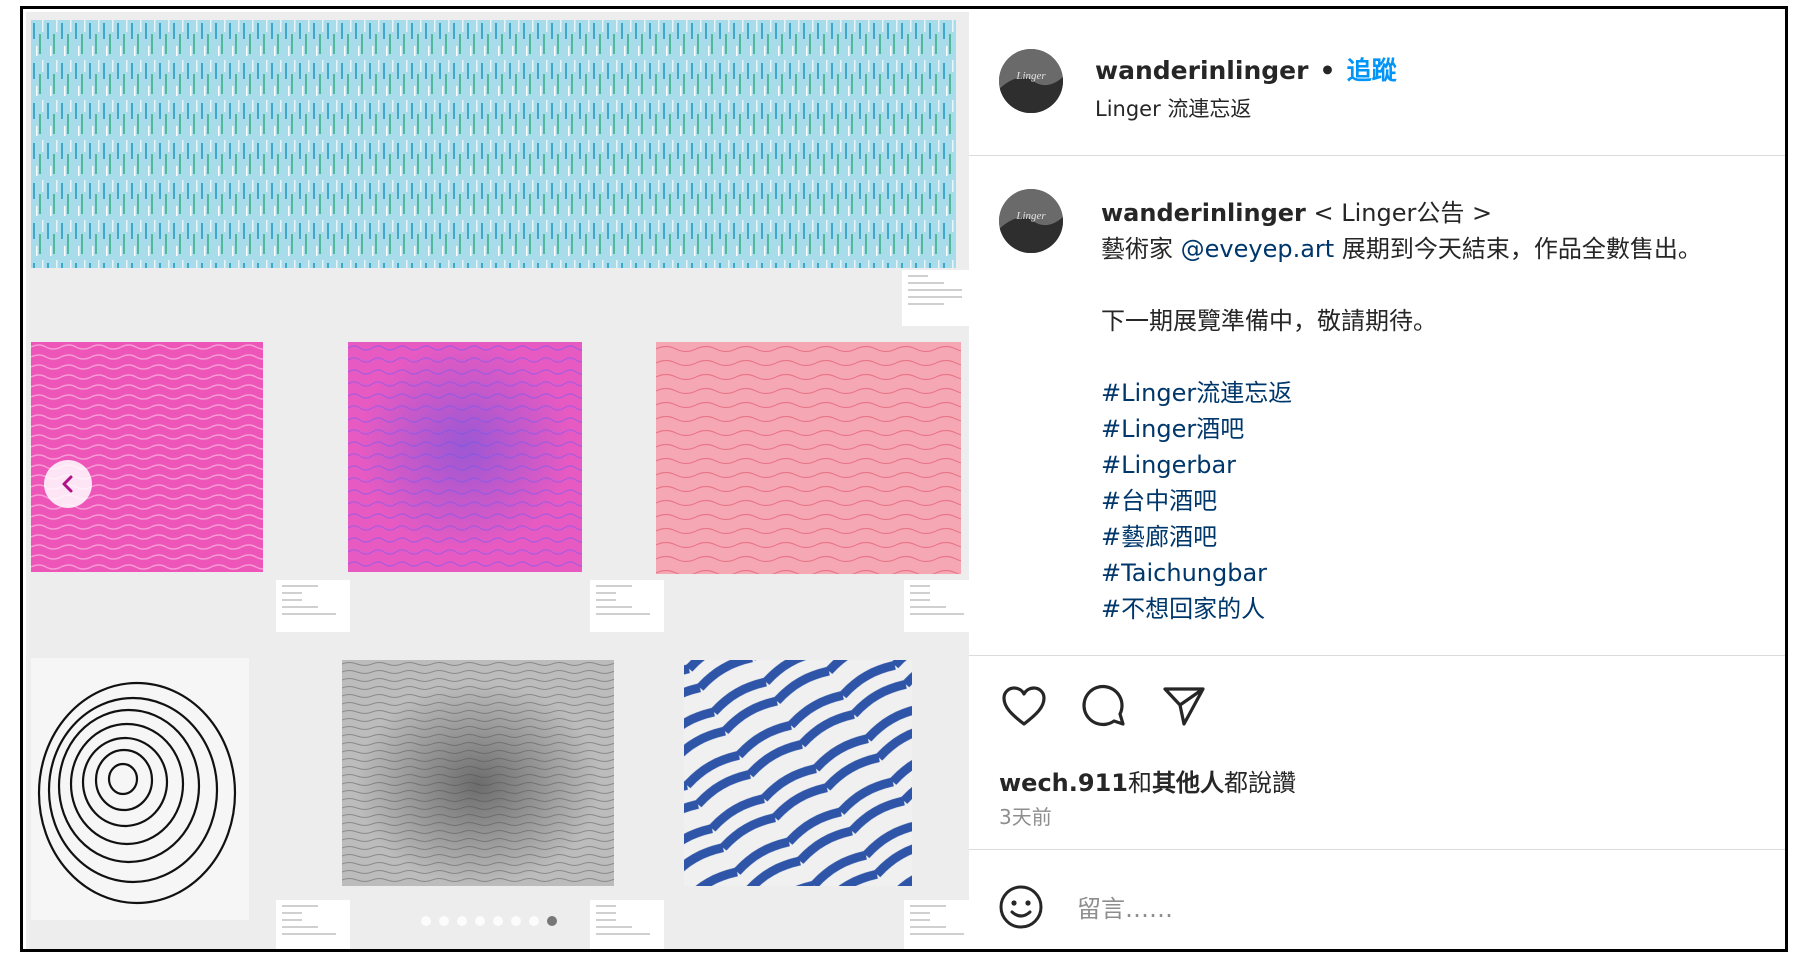  What do you see at coordinates (552, 921) in the screenshot?
I see `carousel-dot-active` at bounding box center [552, 921].